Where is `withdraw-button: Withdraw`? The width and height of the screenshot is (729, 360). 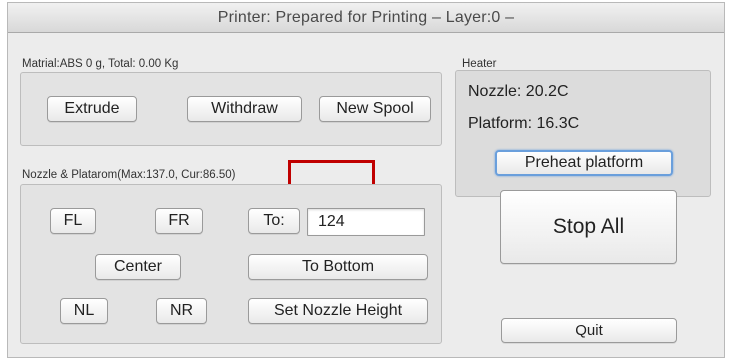
withdraw-button: Withdraw is located at coordinates (244, 109).